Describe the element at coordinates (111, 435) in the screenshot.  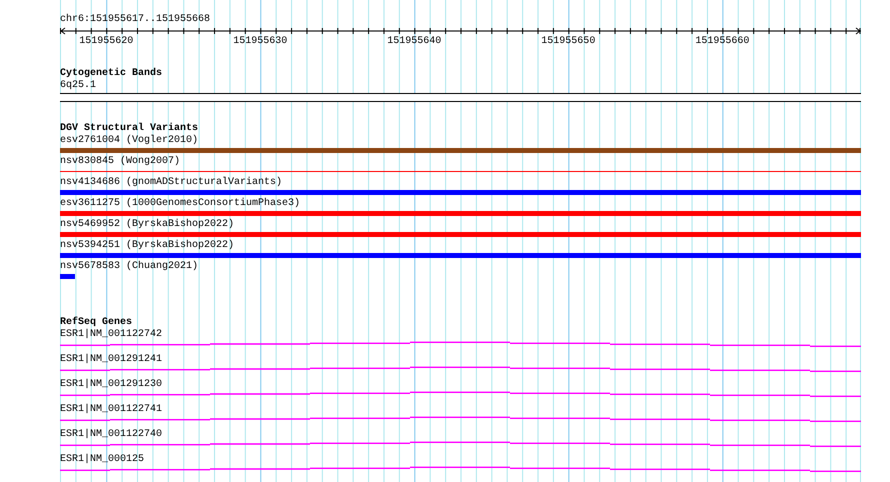
I see `transcript-label: ESR1|NM_001122740` at that location.